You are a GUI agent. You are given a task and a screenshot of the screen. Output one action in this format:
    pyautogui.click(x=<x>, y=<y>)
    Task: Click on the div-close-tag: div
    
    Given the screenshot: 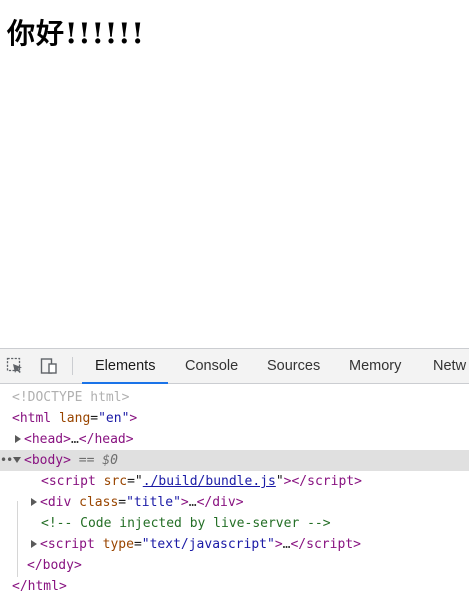 What is the action you would take?
    pyautogui.click(x=224, y=502)
    